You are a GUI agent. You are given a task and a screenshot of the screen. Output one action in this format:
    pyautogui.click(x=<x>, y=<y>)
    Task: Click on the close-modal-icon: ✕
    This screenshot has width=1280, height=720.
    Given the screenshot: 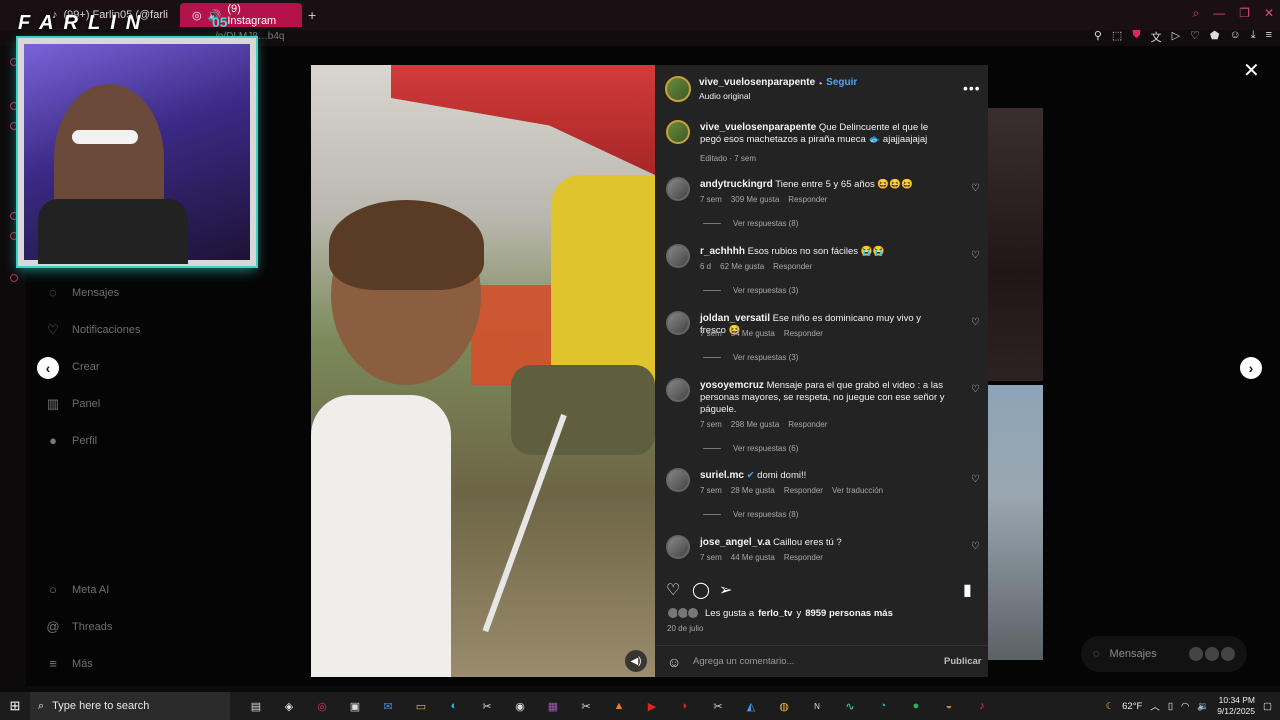 What is the action you would take?
    pyautogui.click(x=1251, y=70)
    